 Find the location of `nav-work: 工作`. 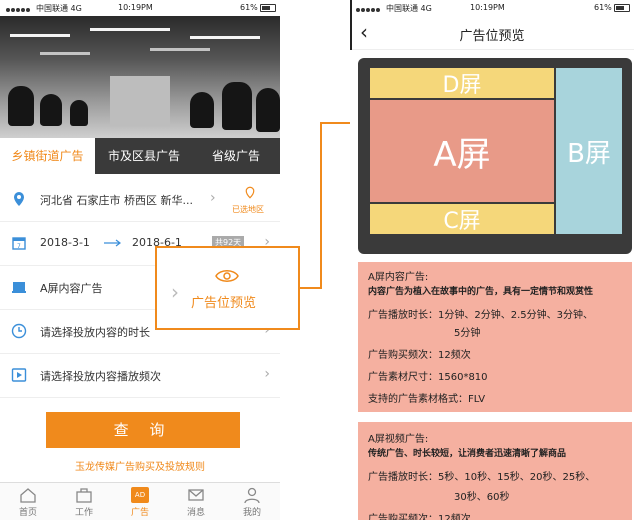

nav-work: 工作 is located at coordinates (84, 501).